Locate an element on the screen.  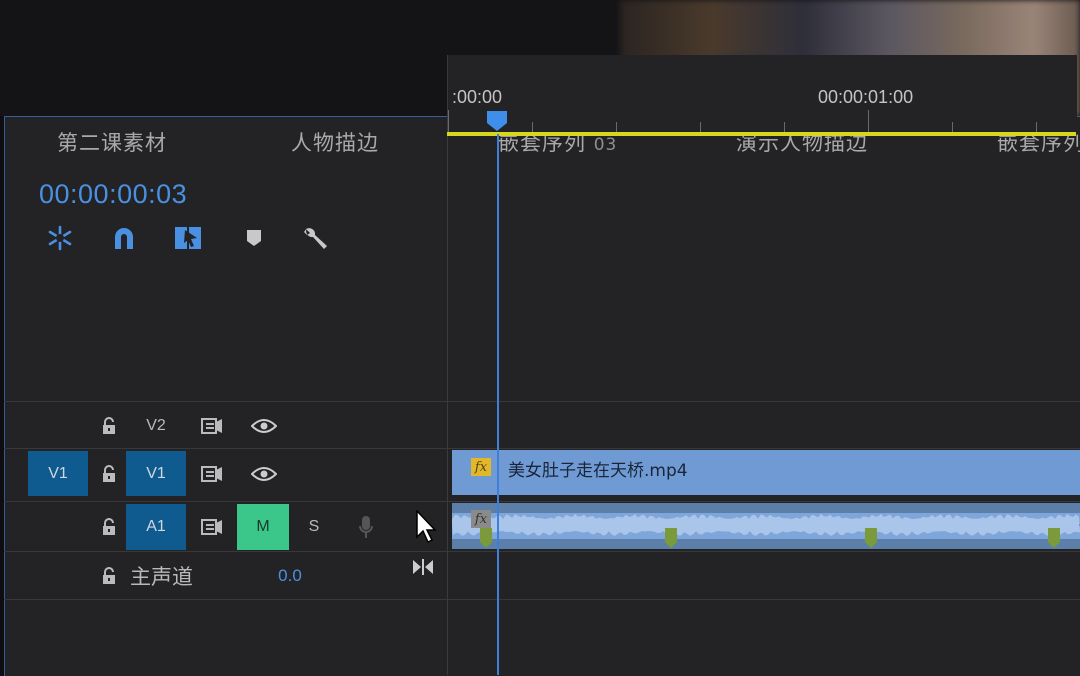
wrench-icon is located at coordinates (316, 238).